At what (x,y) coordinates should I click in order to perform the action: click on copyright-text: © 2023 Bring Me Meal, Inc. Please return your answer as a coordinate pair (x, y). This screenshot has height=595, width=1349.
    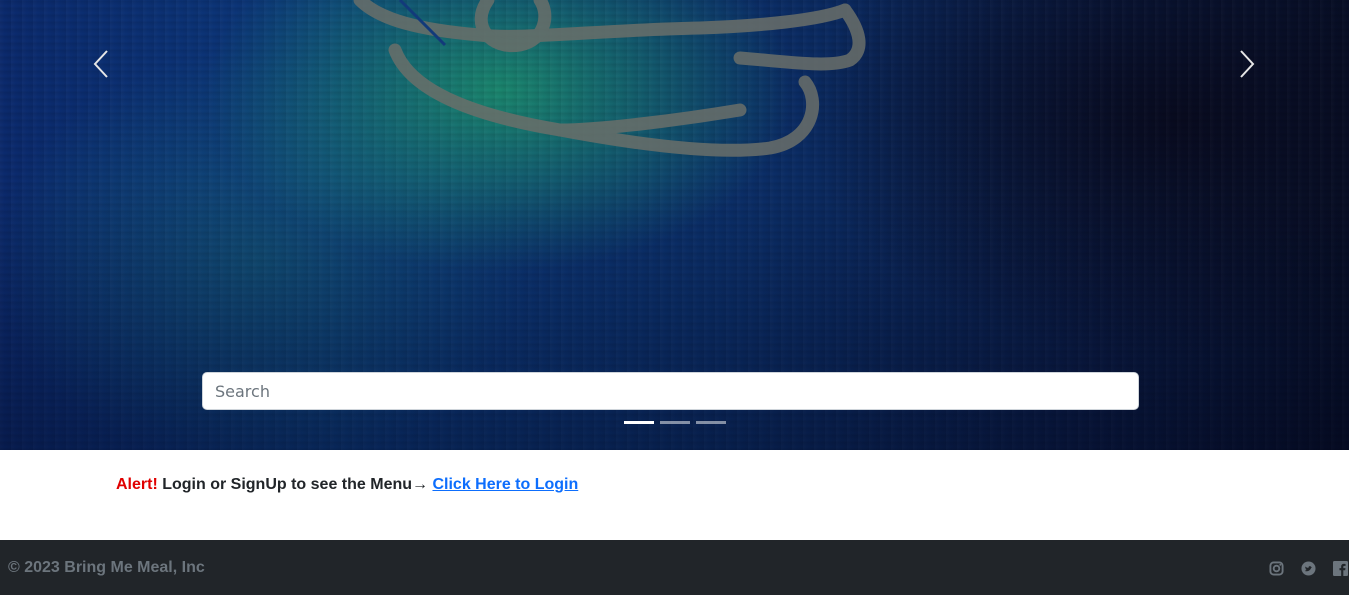
    Looking at the image, I should click on (106, 567).